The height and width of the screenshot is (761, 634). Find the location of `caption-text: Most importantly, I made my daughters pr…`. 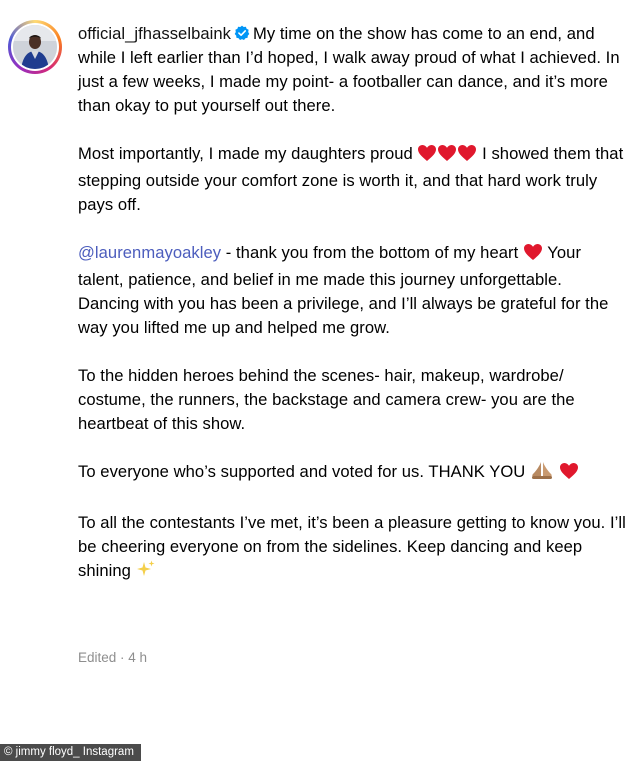

caption-text: Most importantly, I made my daughters pr… is located at coordinates (245, 153).